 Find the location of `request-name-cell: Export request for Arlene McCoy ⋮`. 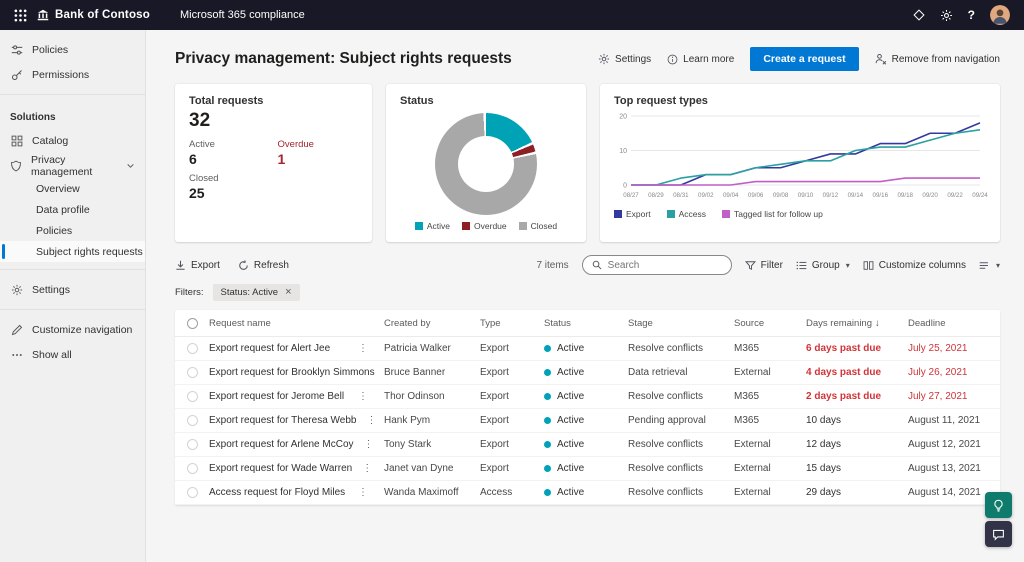

request-name-cell: Export request for Arlene McCoy ⋮ is located at coordinates (296, 444).